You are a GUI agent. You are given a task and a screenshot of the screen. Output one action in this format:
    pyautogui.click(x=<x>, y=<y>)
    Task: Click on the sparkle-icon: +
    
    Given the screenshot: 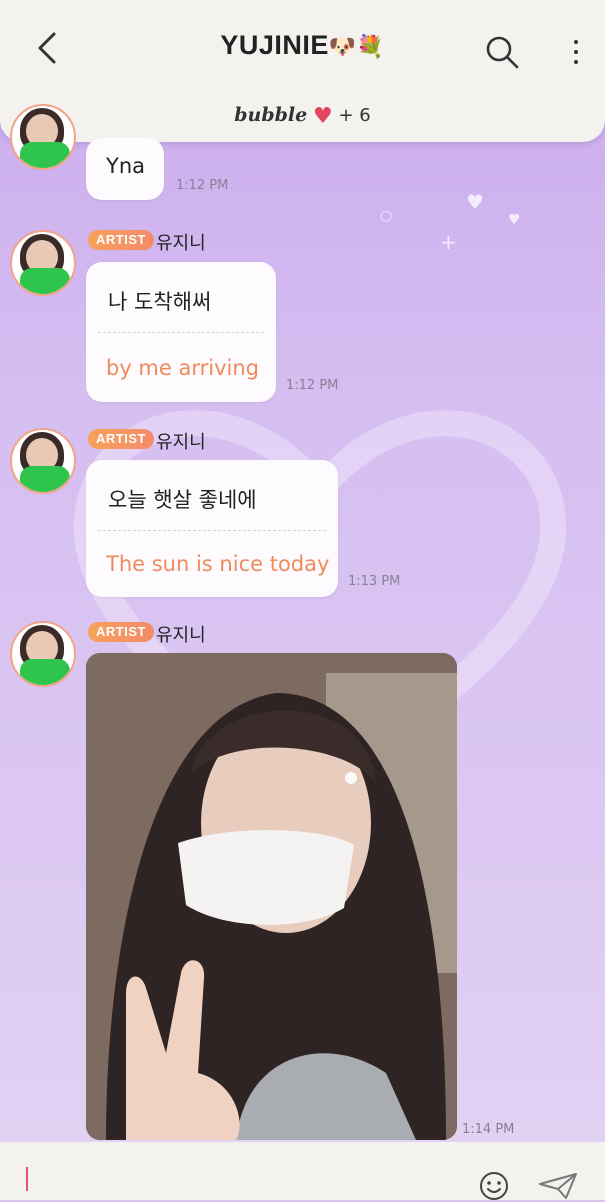 What is the action you would take?
    pyautogui.click(x=448, y=242)
    